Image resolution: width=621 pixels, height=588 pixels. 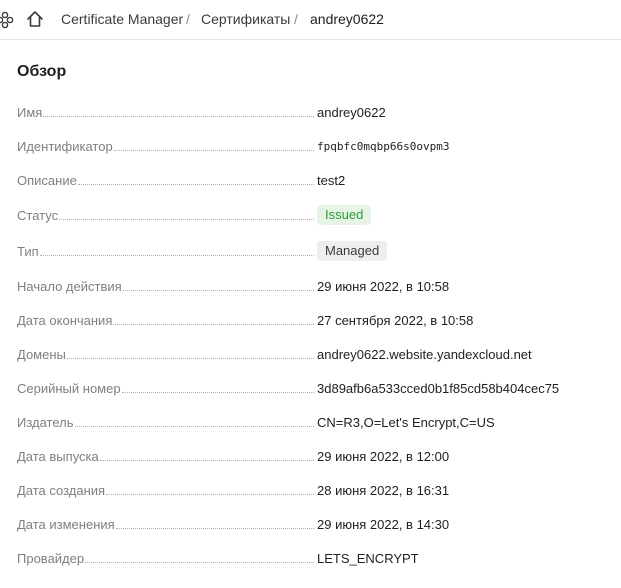 What do you see at coordinates (347, 19) in the screenshot?
I see `breadcrumb-current: andrey0622` at bounding box center [347, 19].